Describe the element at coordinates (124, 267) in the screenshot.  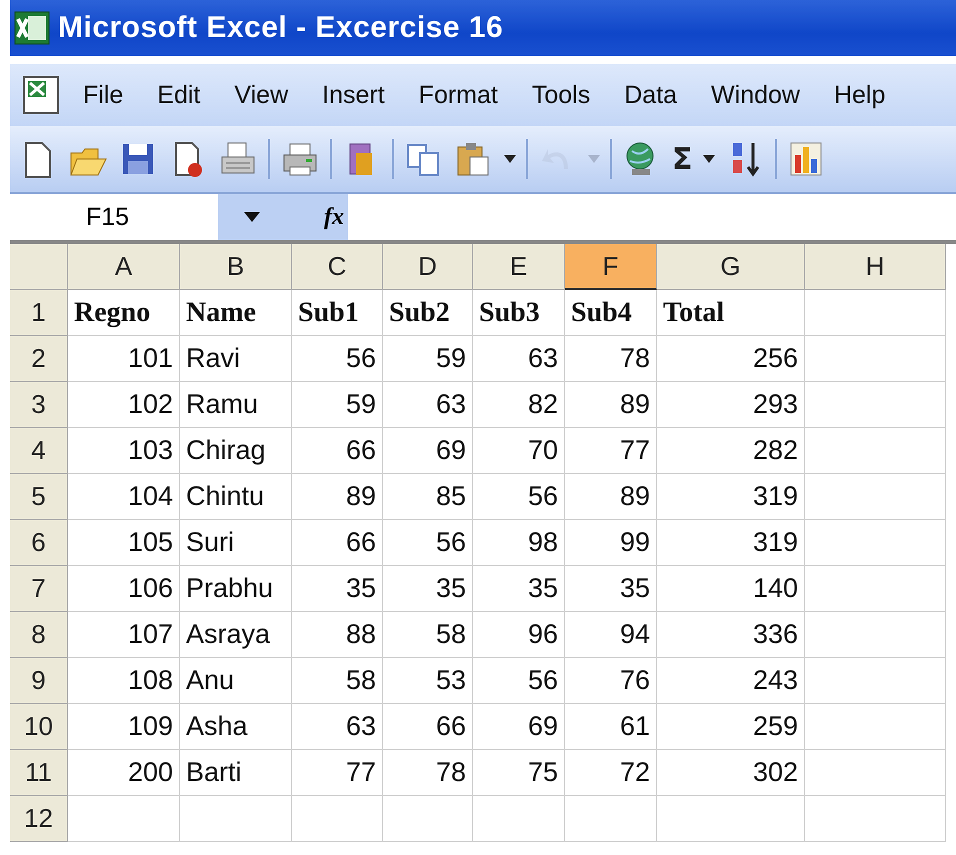
I see `column-header: A` at that location.